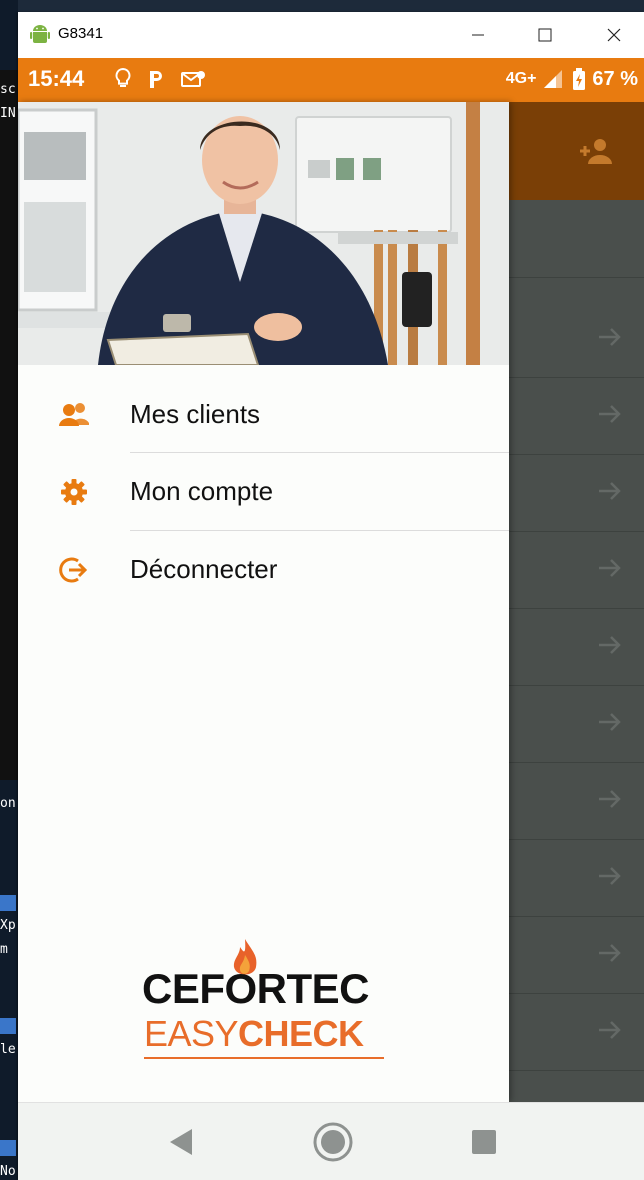 The width and height of the screenshot is (644, 1180). What do you see at coordinates (8, 89) in the screenshot?
I see `desktop-text-fragment: sc` at bounding box center [8, 89].